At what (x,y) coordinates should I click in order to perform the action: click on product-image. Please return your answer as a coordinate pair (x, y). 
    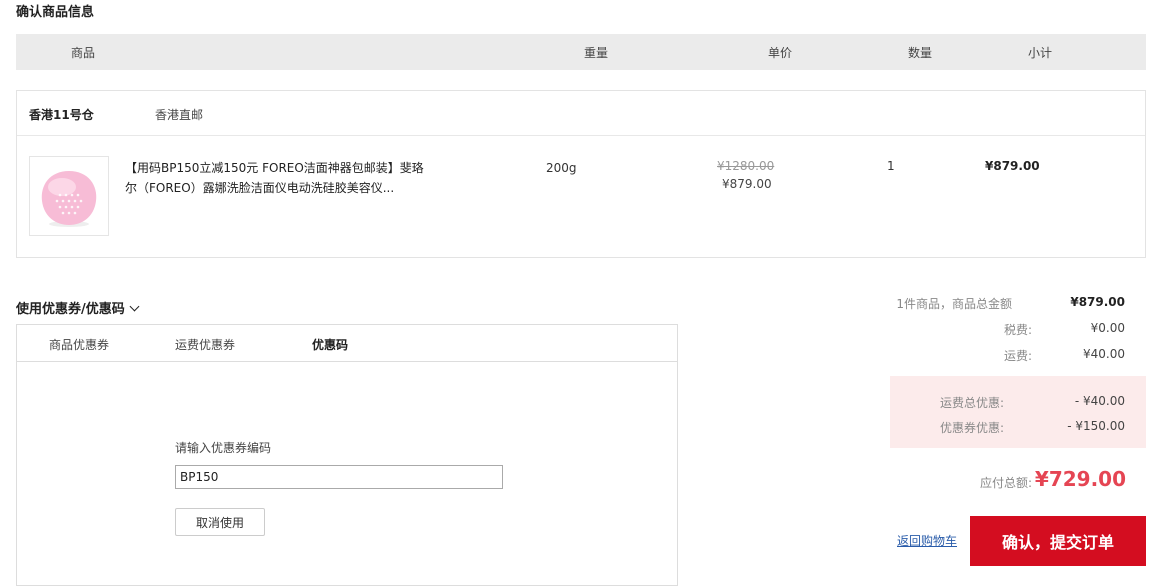
    Looking at the image, I should click on (69, 196).